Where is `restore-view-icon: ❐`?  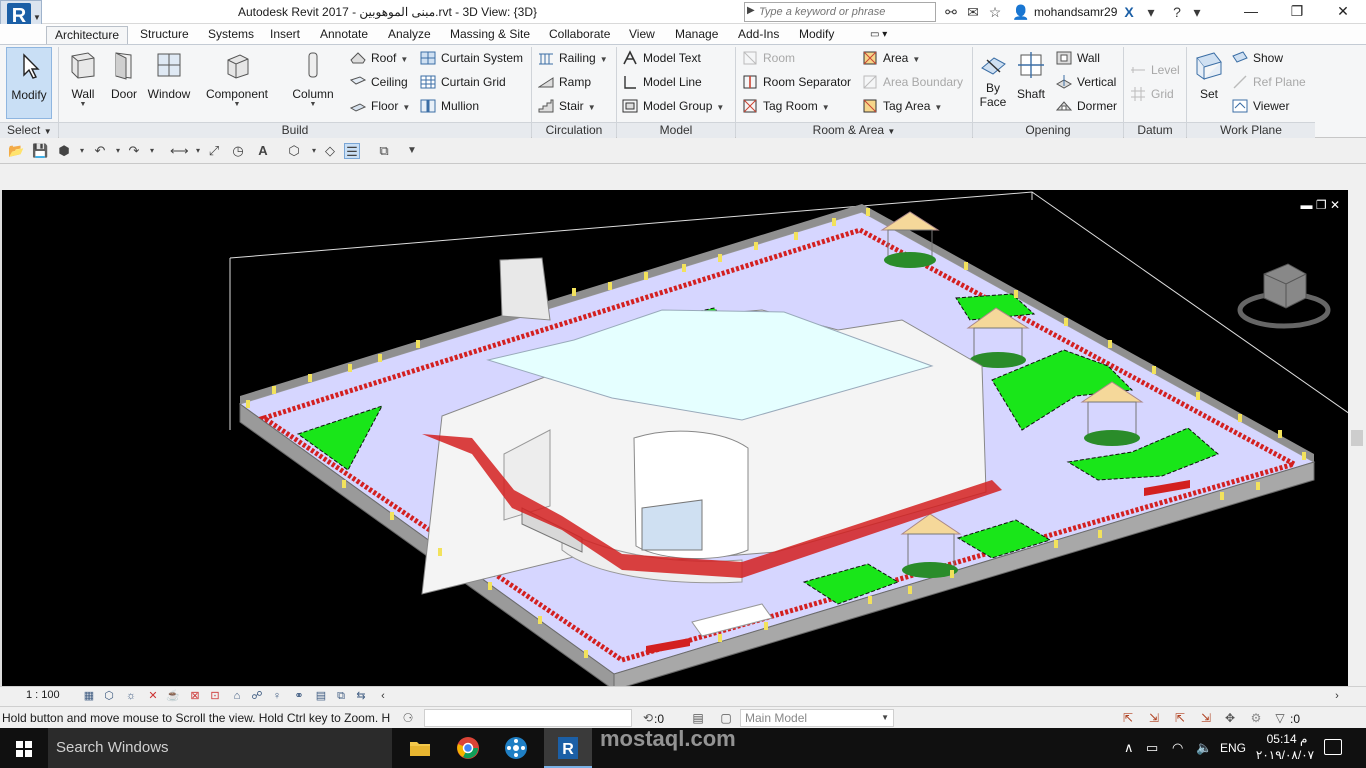 restore-view-icon: ❐ is located at coordinates (1321, 205).